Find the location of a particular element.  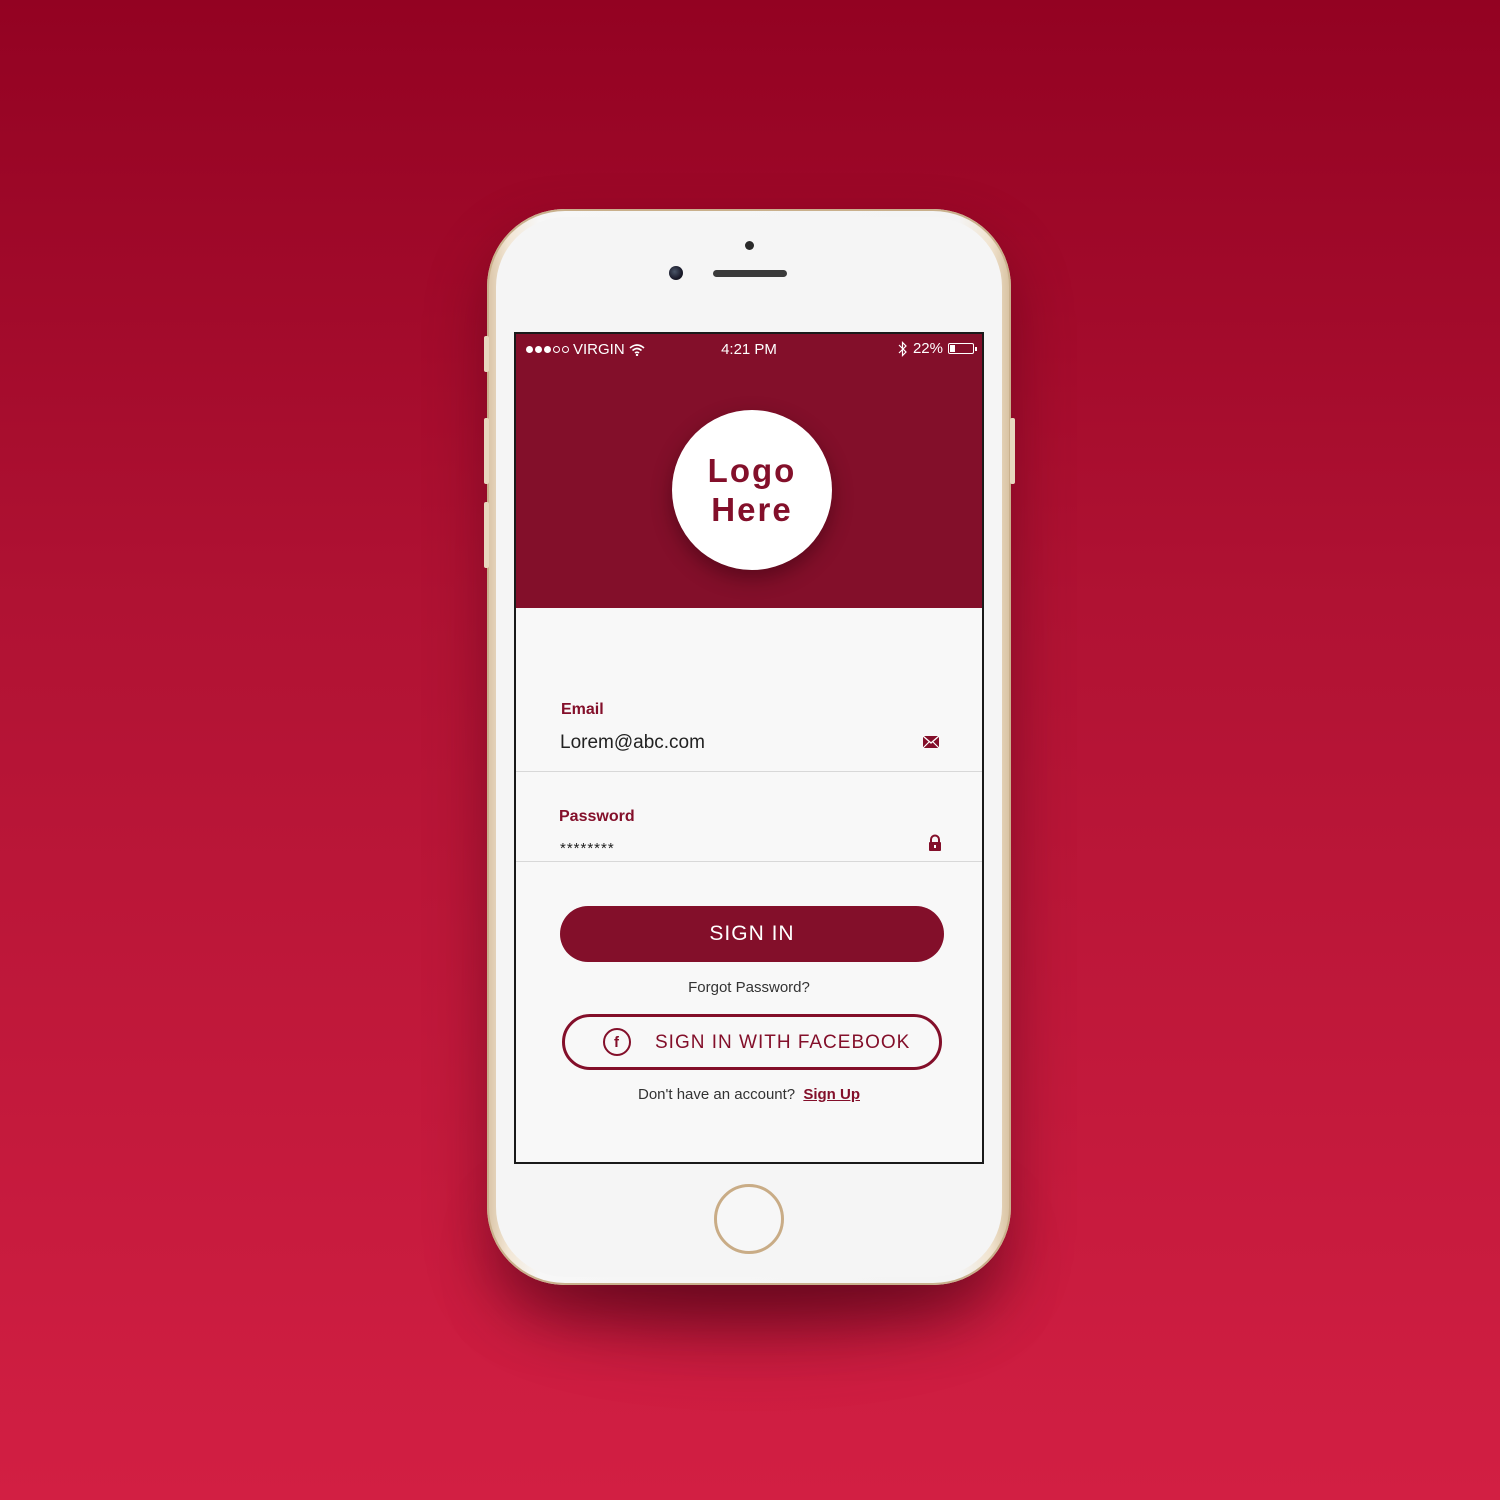

password-label: Password is located at coordinates (597, 816).